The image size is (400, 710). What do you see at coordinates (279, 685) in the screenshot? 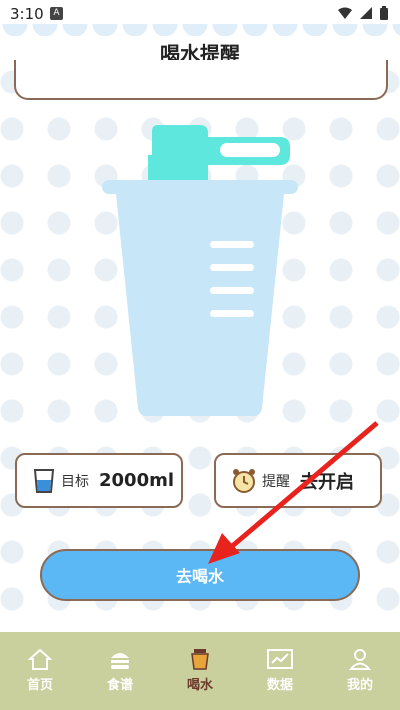
I see `tab-label: 数据` at bounding box center [279, 685].